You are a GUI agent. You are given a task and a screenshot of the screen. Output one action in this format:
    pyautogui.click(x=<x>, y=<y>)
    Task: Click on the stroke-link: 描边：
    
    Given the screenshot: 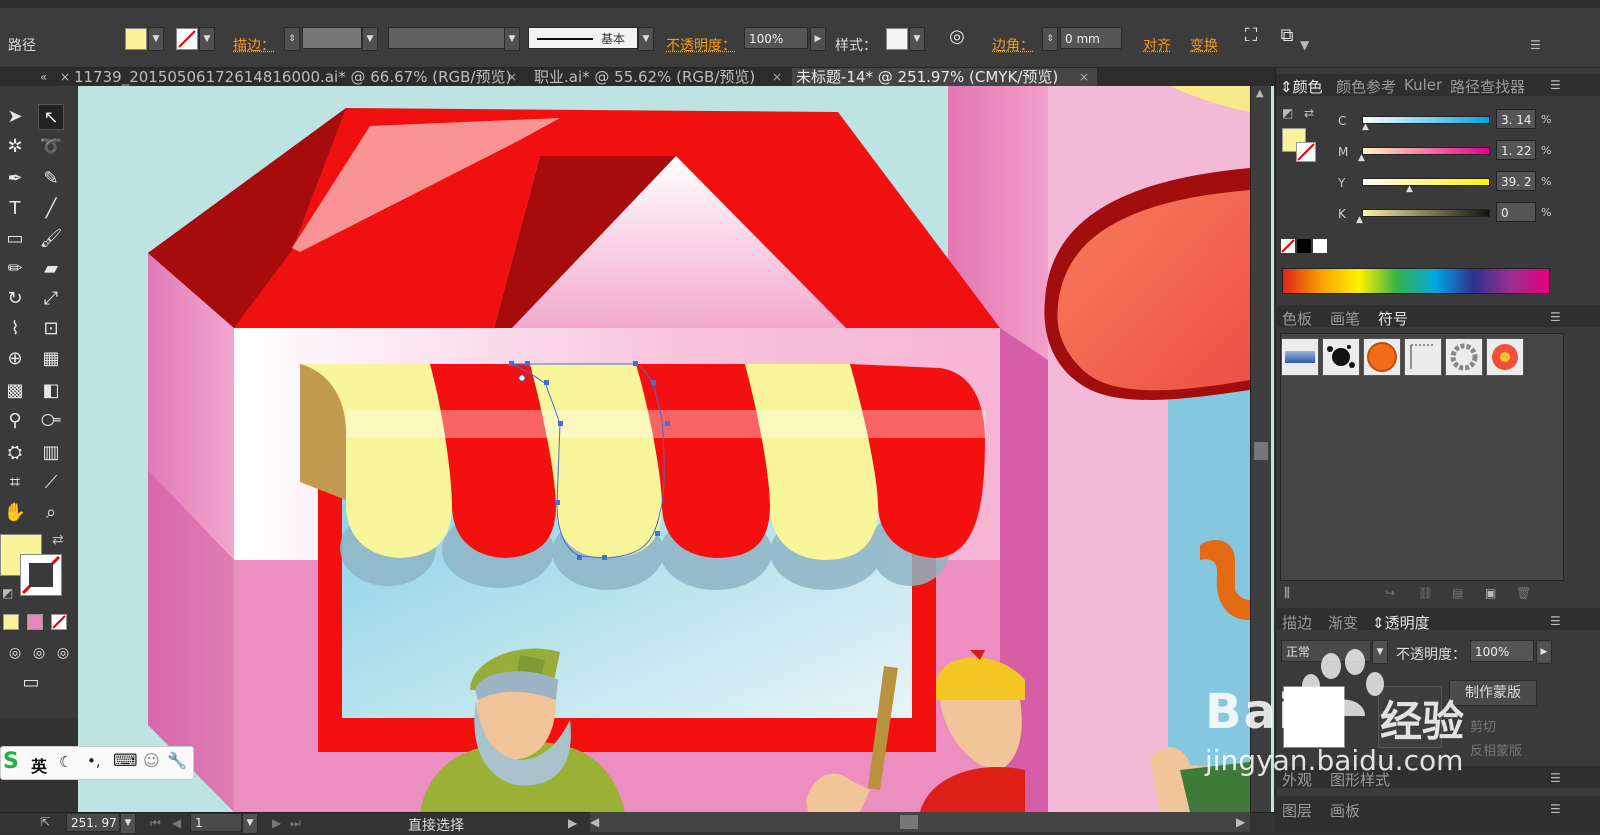 What is the action you would take?
    pyautogui.click(x=254, y=45)
    